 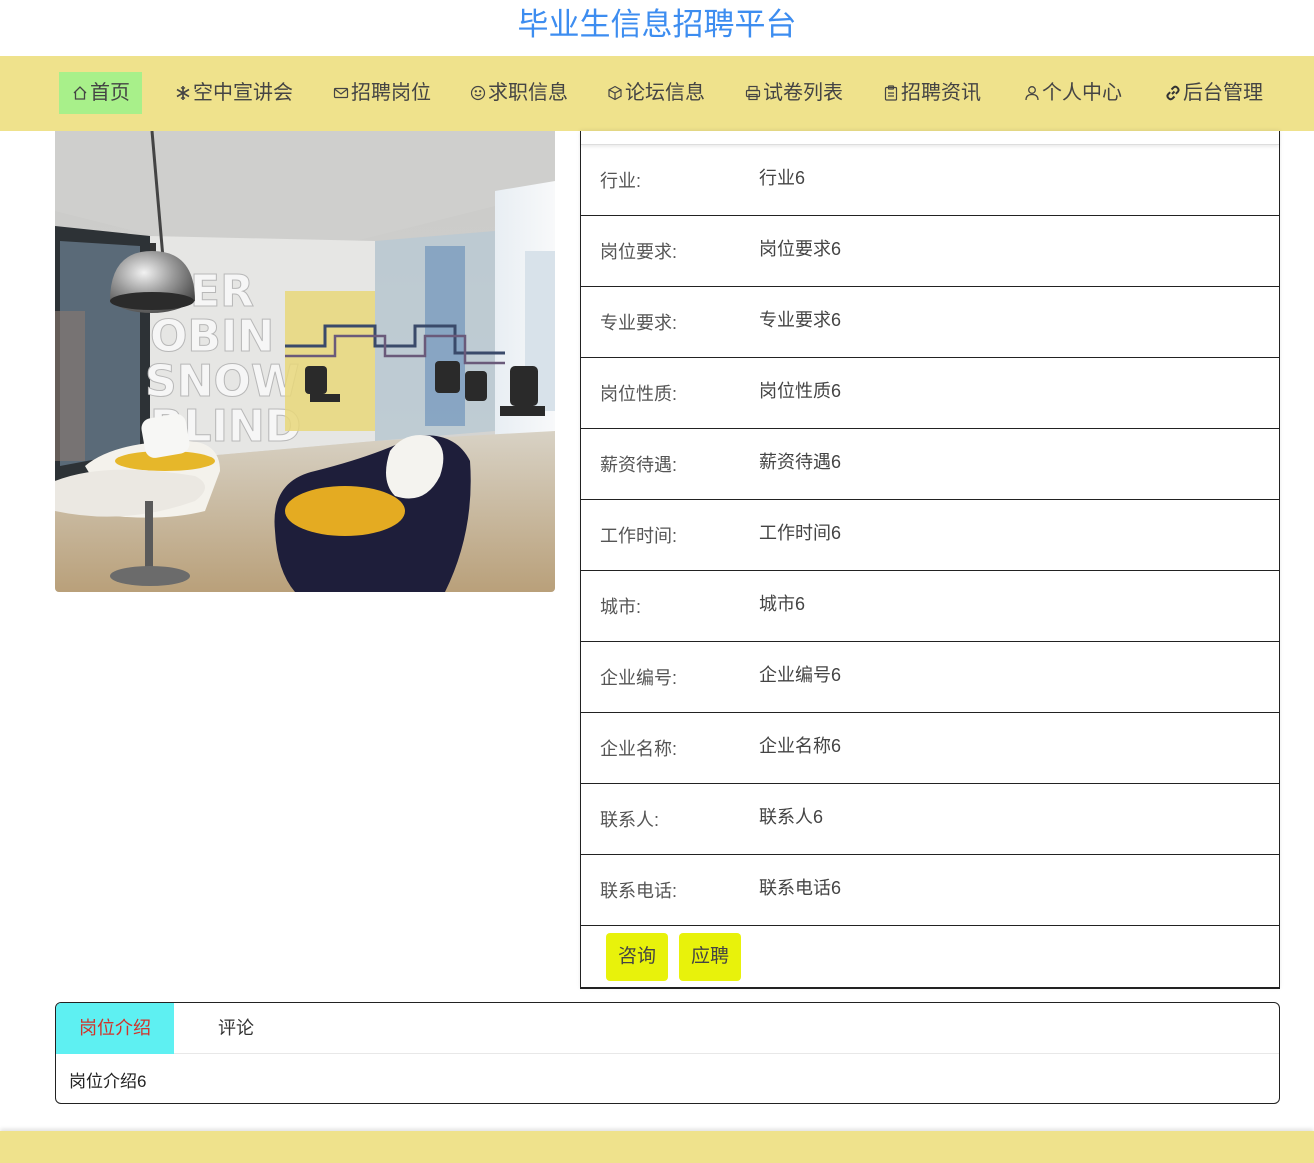 What do you see at coordinates (800, 746) in the screenshot?
I see `detail-value: 企业名称6` at bounding box center [800, 746].